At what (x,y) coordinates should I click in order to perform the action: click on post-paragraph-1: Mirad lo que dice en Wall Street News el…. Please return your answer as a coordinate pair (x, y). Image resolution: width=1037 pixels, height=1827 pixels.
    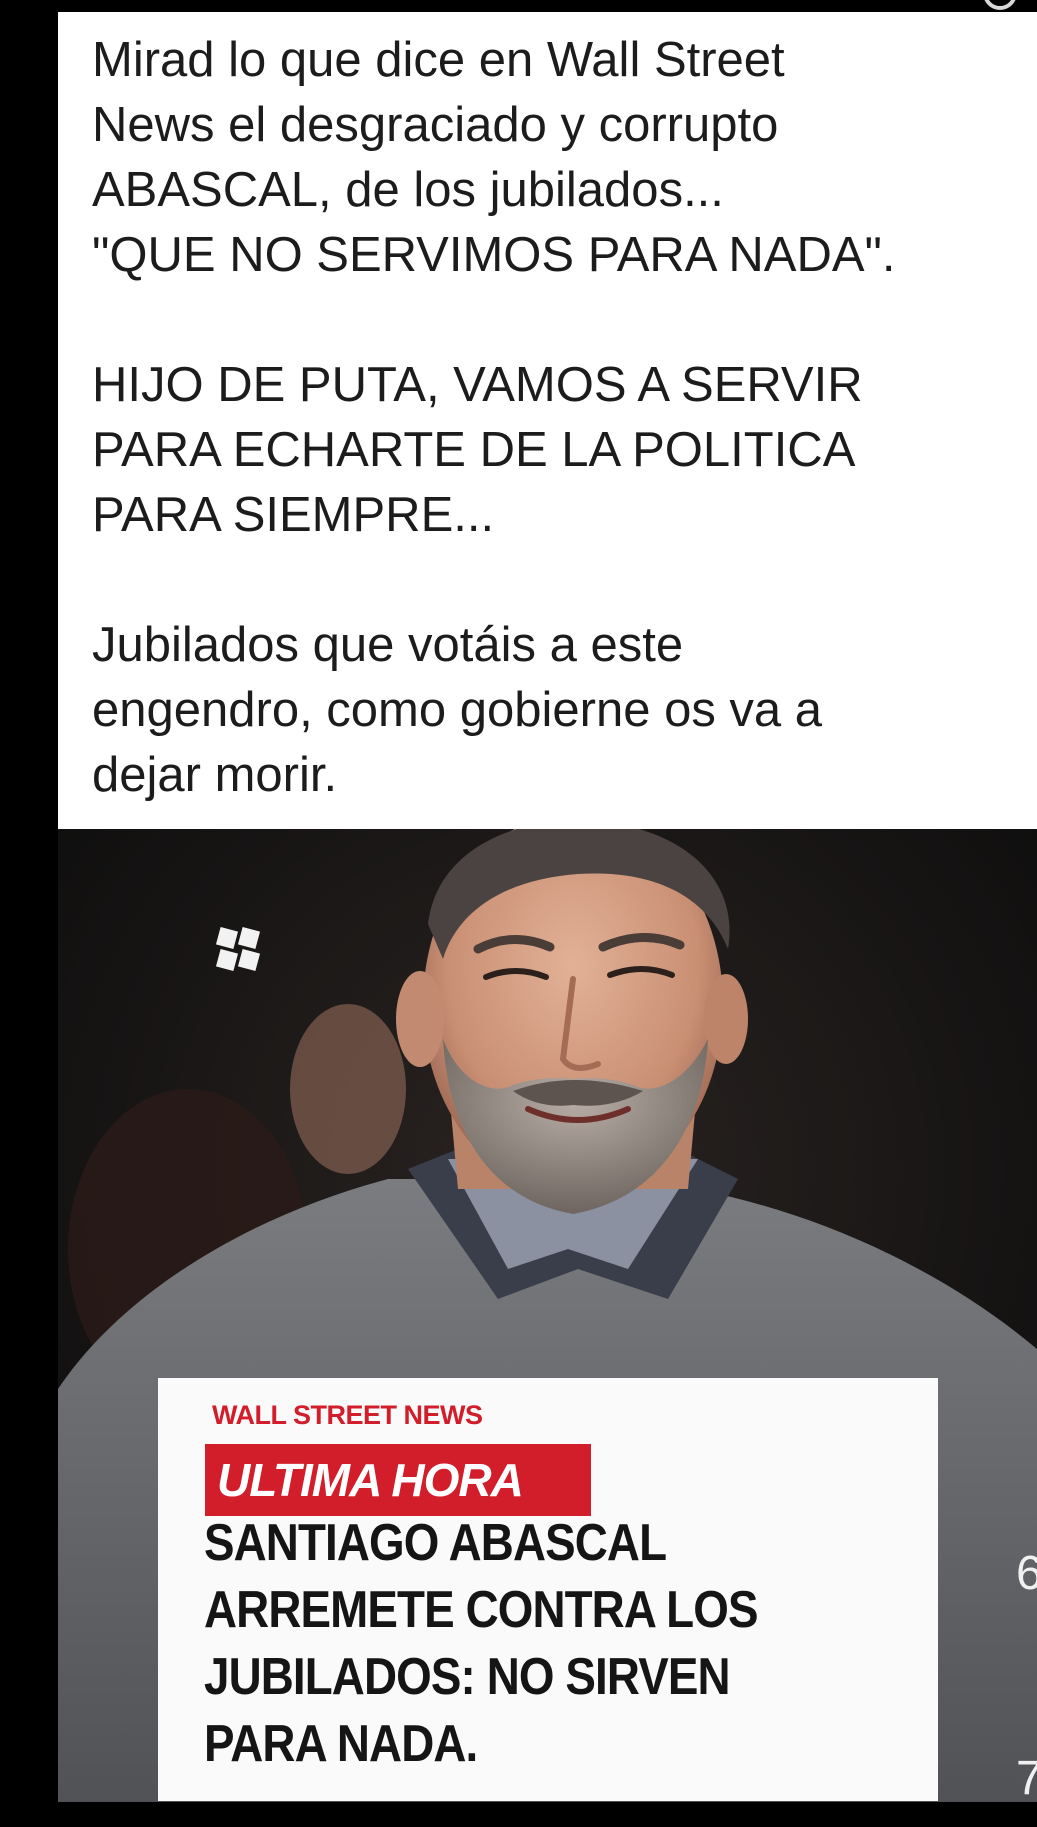
    Looking at the image, I should click on (494, 157).